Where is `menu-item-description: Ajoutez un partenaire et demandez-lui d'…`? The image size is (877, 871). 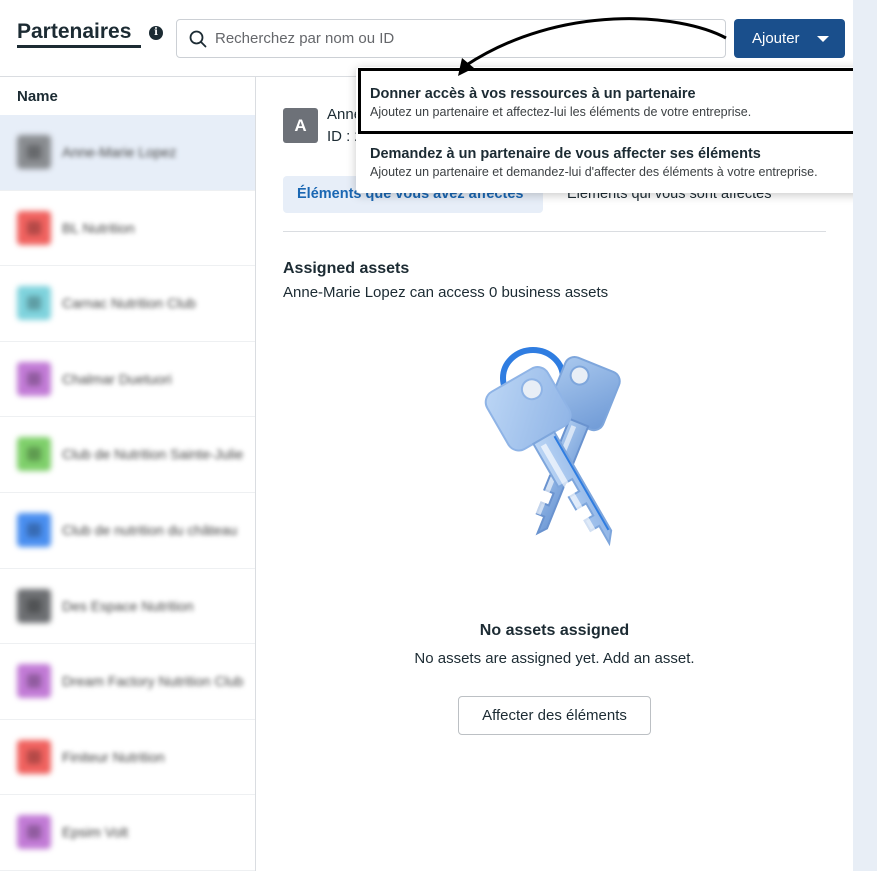 menu-item-description: Ajoutez un partenaire et demandez-lui d'… is located at coordinates (594, 172).